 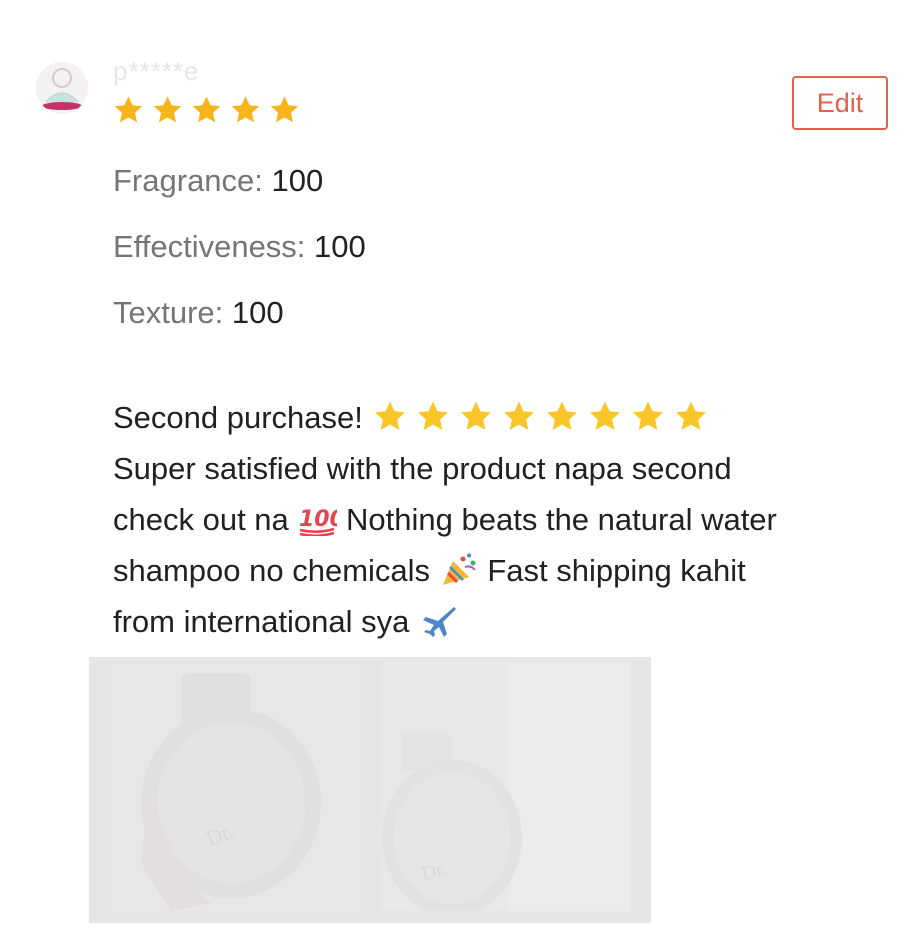 I want to click on attribute-label: Texture:, so click(x=168, y=312).